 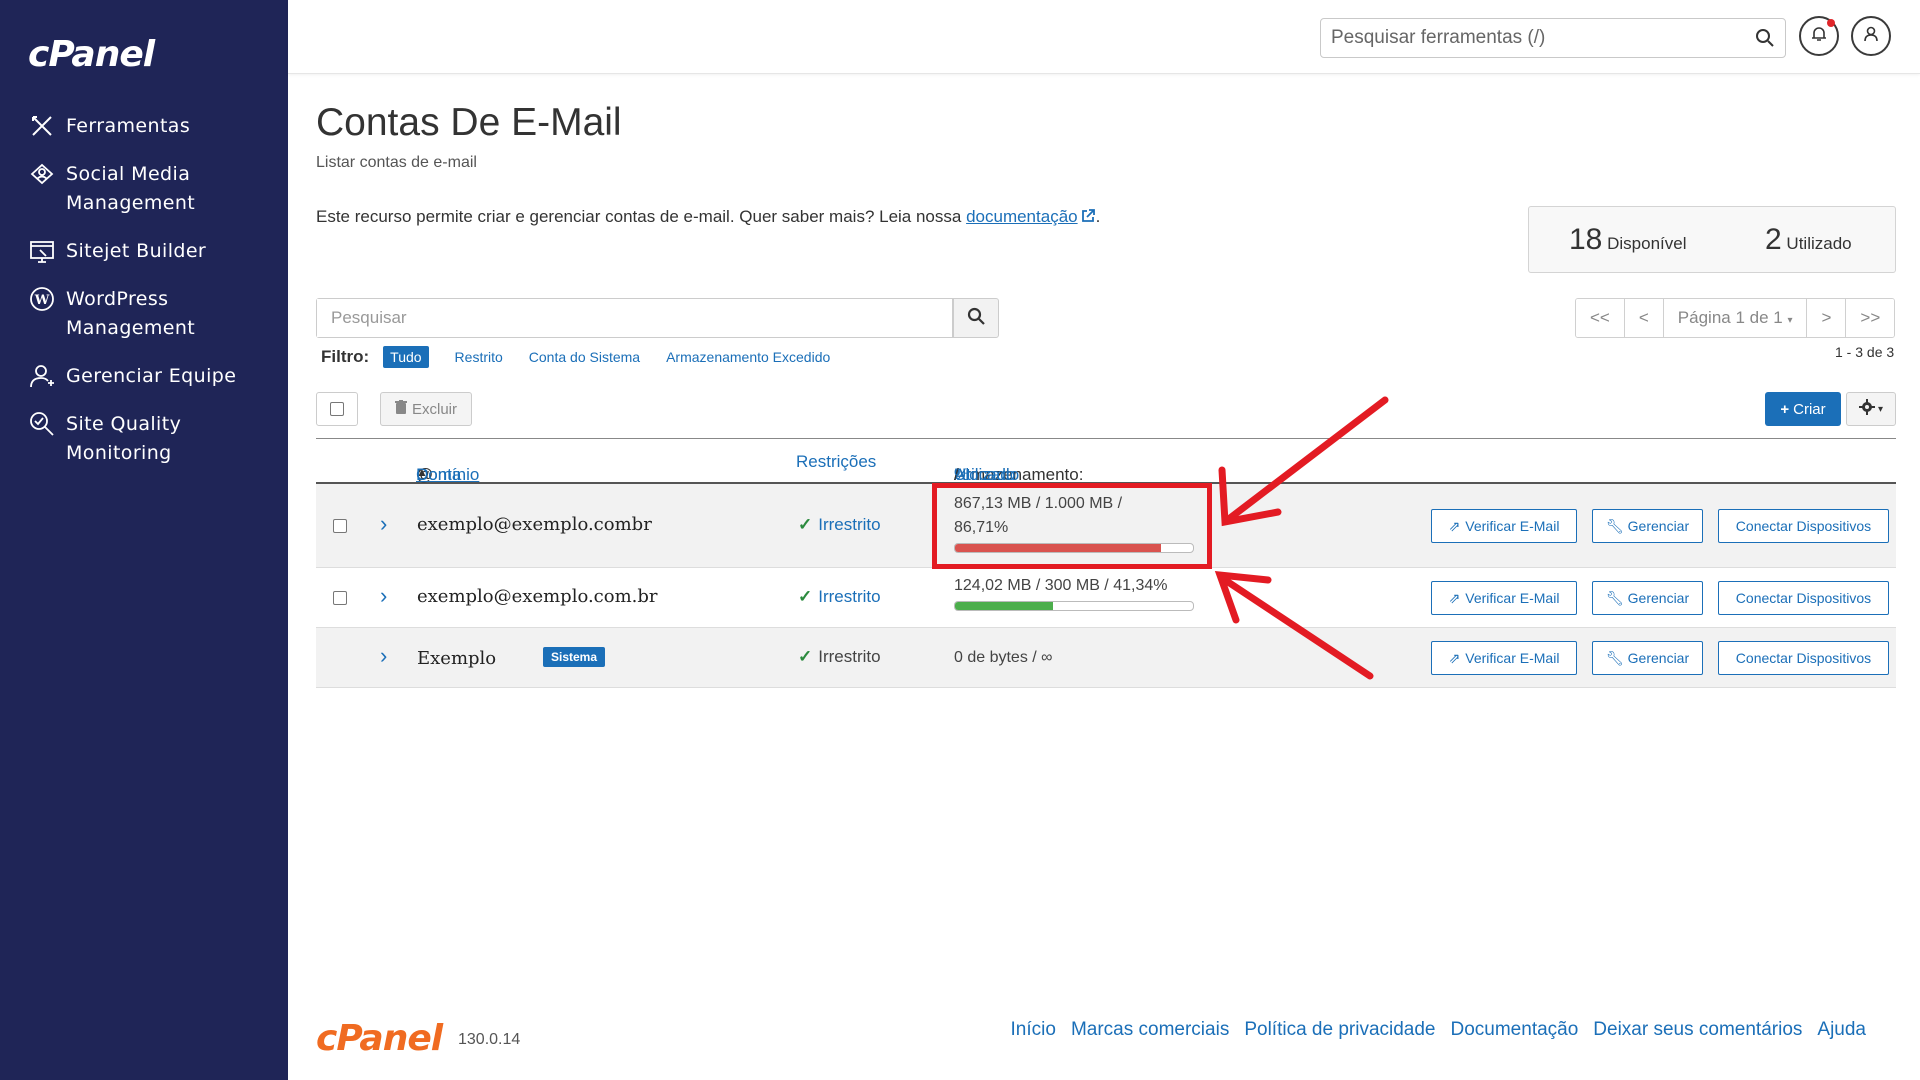 I want to click on filter-armazenamento-excedido: Armazenamento Excedido, so click(x=748, y=357).